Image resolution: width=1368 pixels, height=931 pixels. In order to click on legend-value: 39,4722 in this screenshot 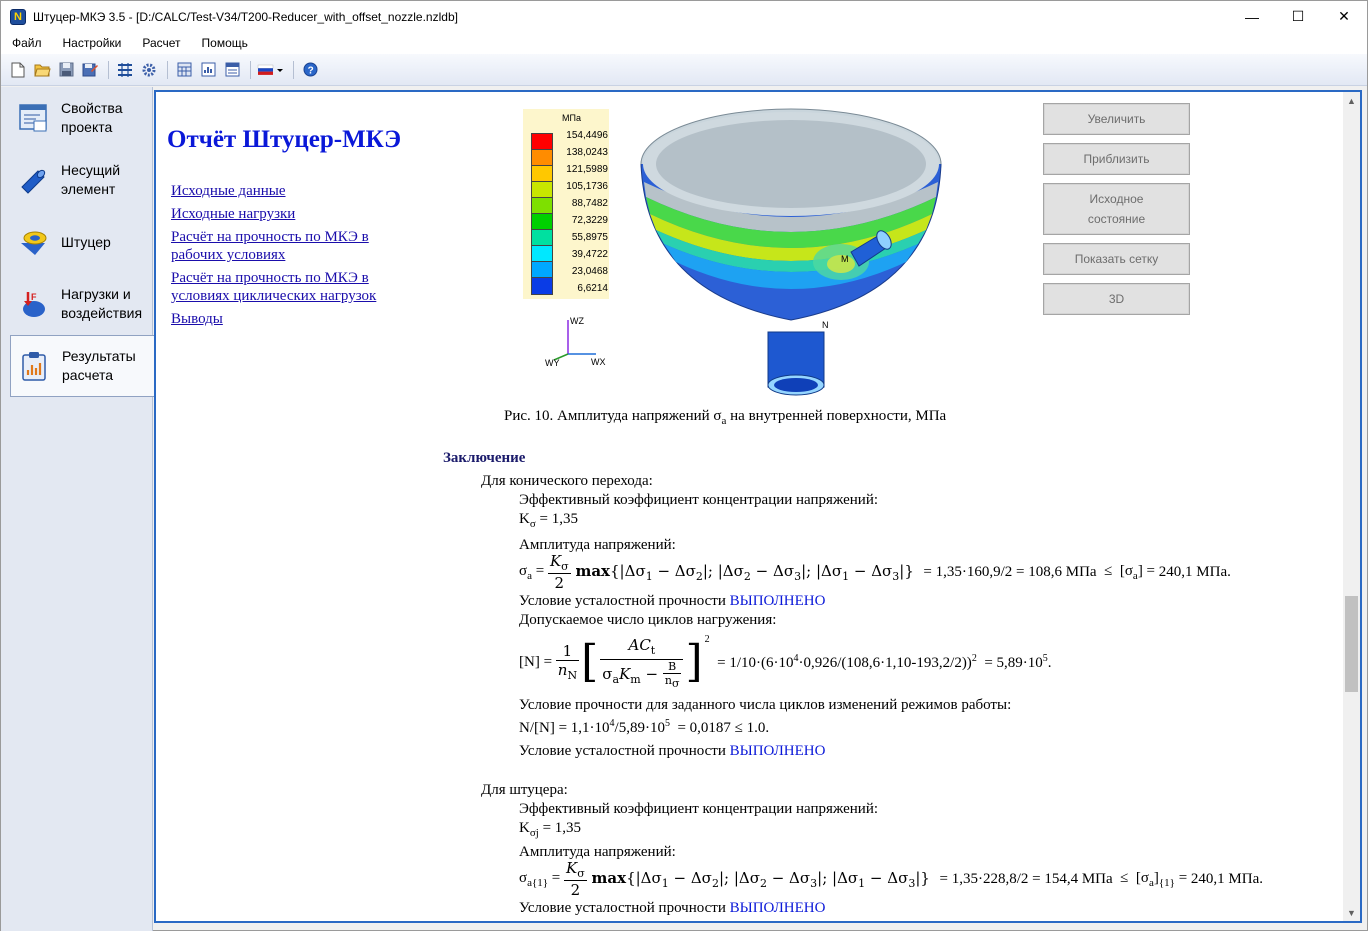, I will do `click(589, 254)`.